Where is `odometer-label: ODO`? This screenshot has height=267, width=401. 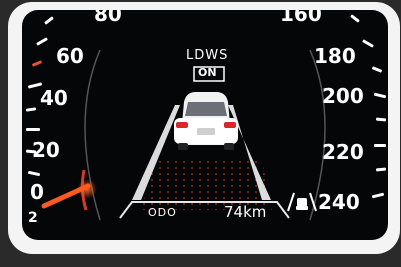
odometer-label: ODO is located at coordinates (162, 212).